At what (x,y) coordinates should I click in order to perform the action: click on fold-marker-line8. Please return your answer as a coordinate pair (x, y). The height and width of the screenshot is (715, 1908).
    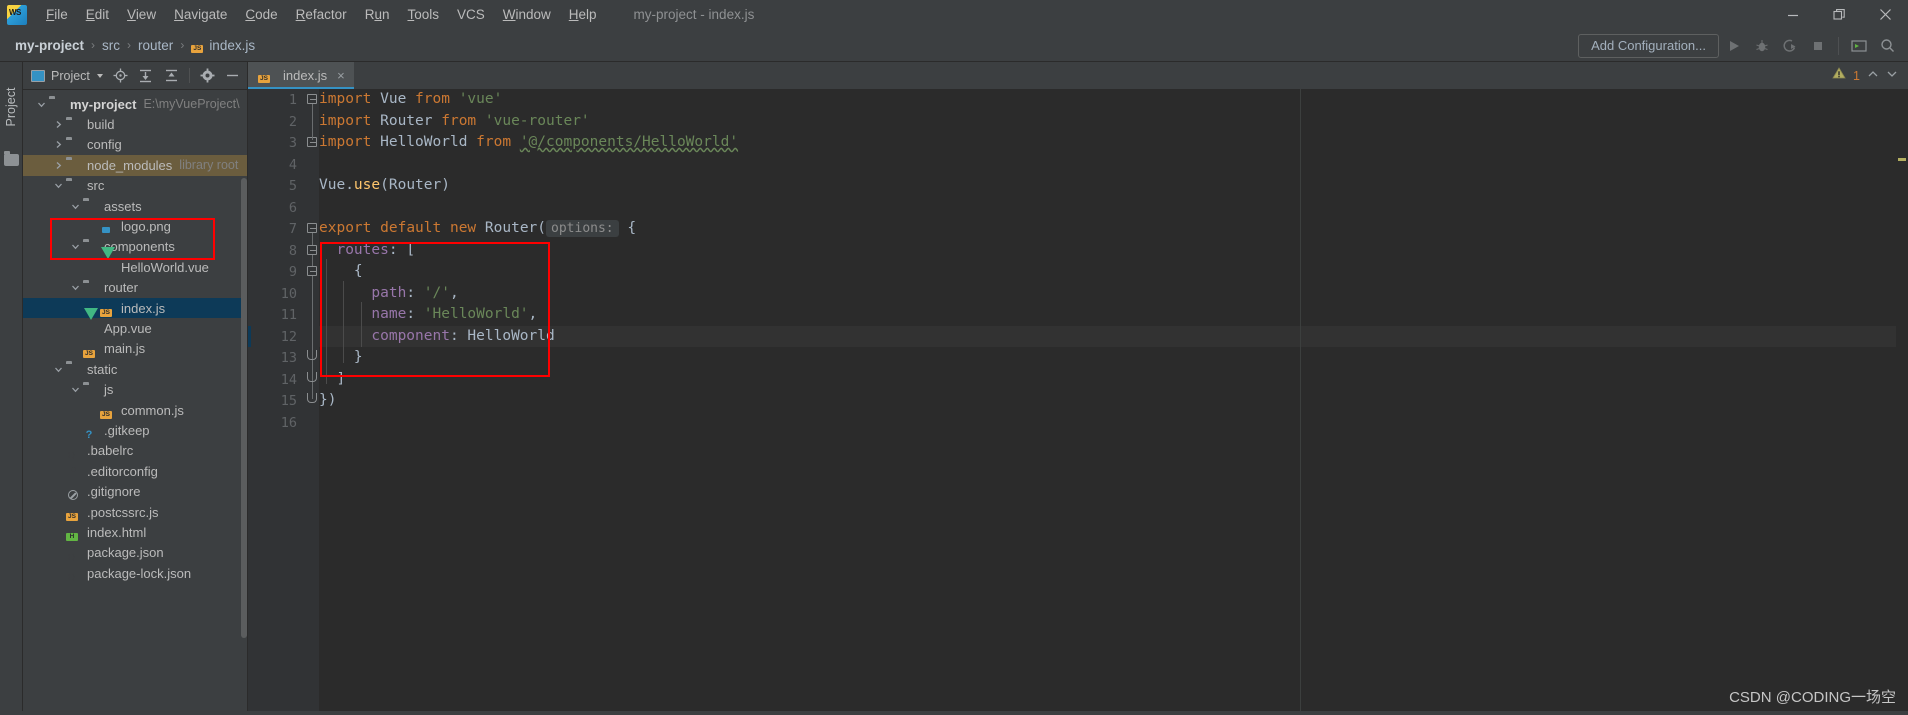
    Looking at the image, I should click on (312, 250).